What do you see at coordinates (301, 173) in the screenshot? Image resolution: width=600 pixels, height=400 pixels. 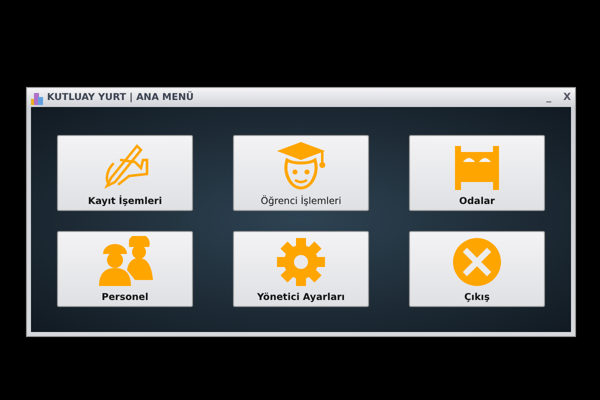 I see `menu-button: Öğrenci İşlemleri` at bounding box center [301, 173].